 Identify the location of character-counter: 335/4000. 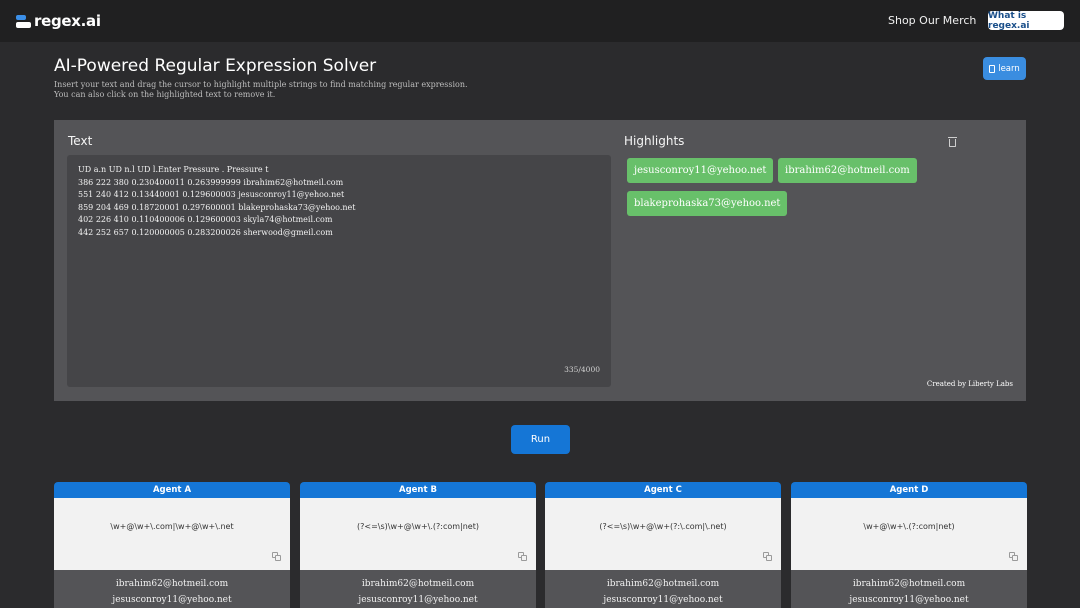
(582, 370).